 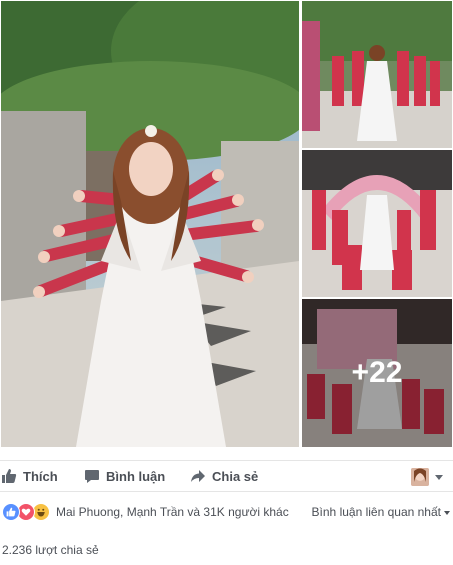 I want to click on share-arrow-icon, so click(x=198, y=476).